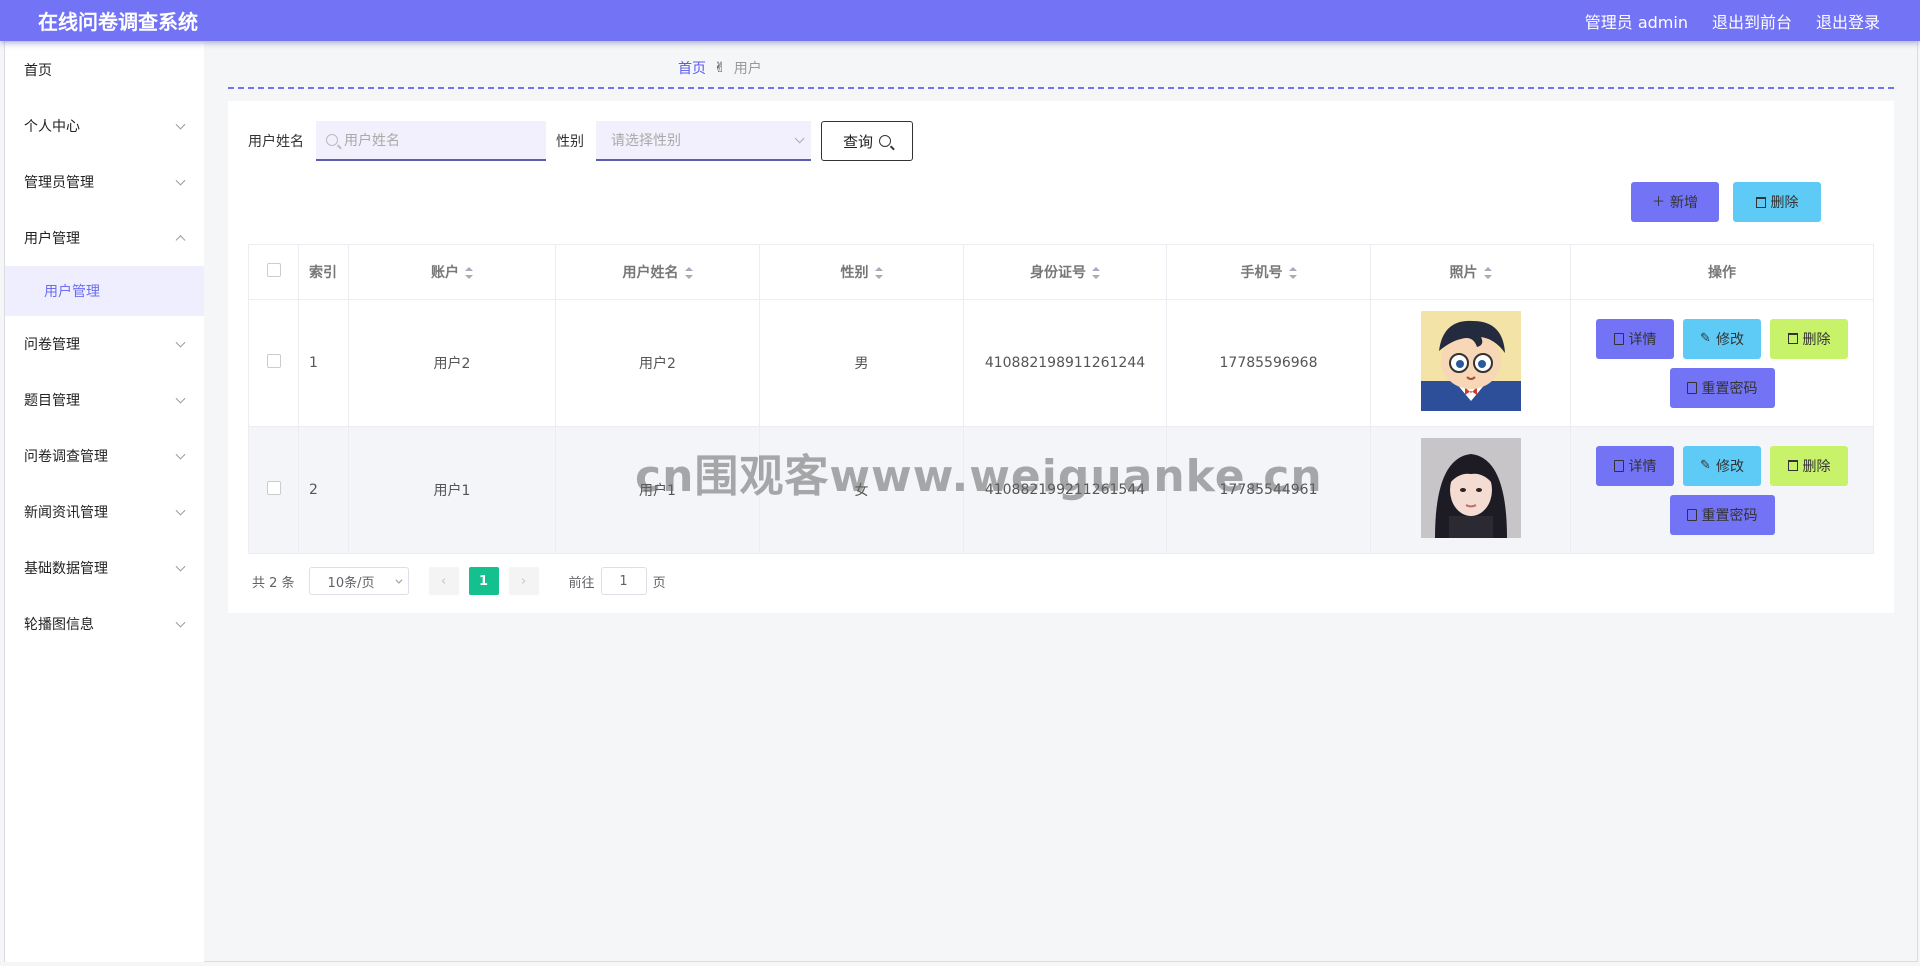 The image size is (1920, 966). Describe the element at coordinates (1684, 203) in the screenshot. I see `add-button-label: 新增` at that location.